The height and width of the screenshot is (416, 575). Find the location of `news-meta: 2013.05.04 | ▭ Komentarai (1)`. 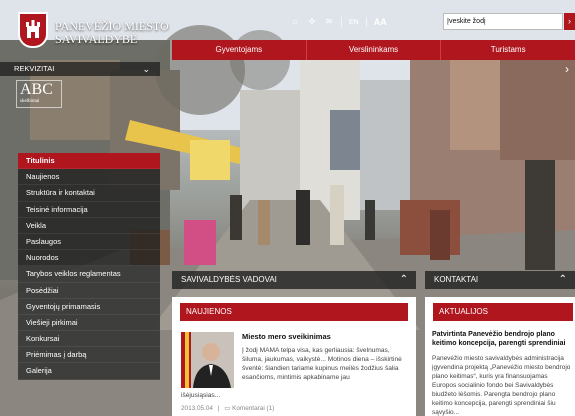

news-meta: 2013.05.04 | ▭ Komentarai (1) is located at coordinates (227, 408).